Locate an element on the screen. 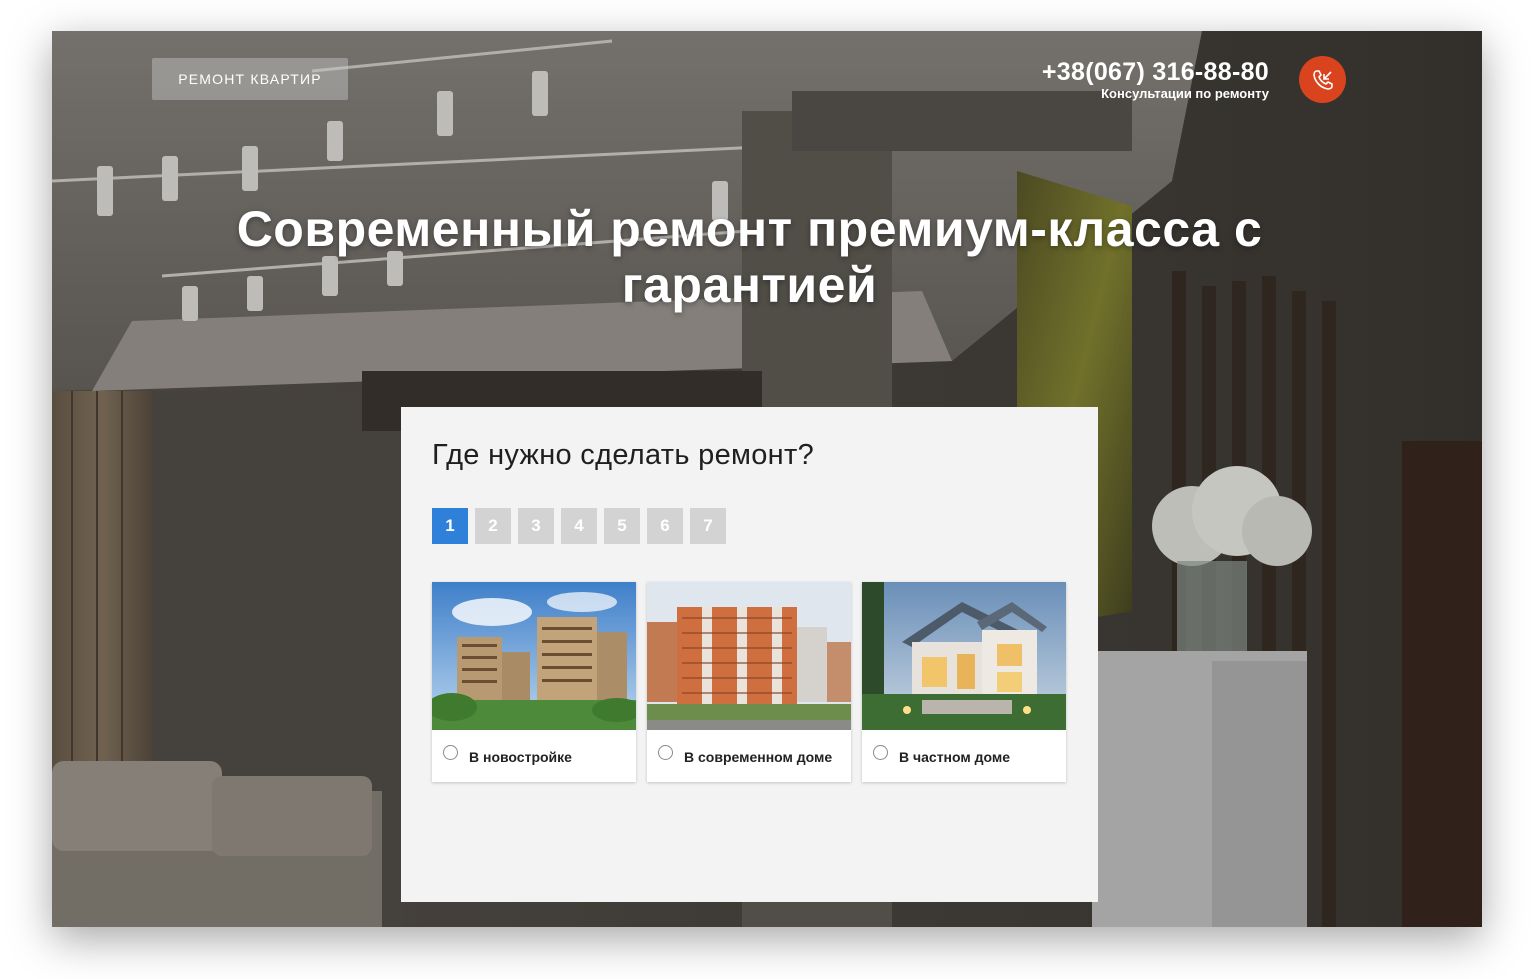 This screenshot has height=979, width=1537. option-modern-house-label: В современном доме is located at coordinates (758, 757).